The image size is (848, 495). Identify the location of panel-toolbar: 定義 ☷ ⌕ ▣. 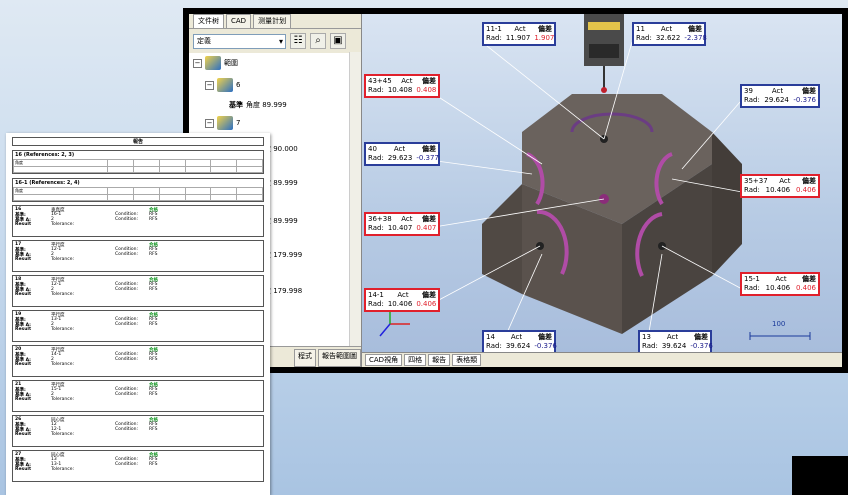
(275, 41).